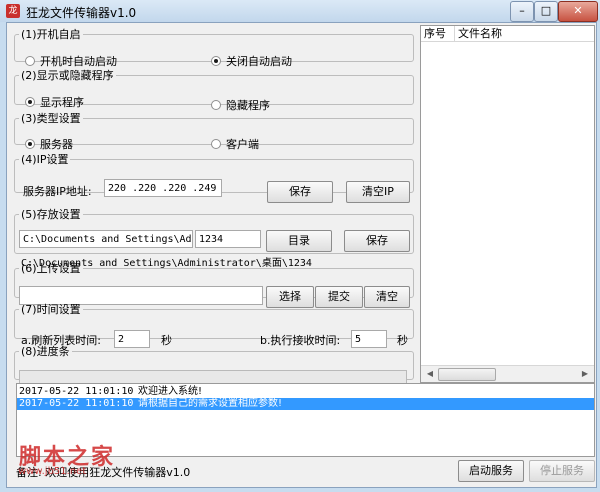  Describe the element at coordinates (214, 364) in the screenshot. I see `section-progress: (8)进度条` at that location.